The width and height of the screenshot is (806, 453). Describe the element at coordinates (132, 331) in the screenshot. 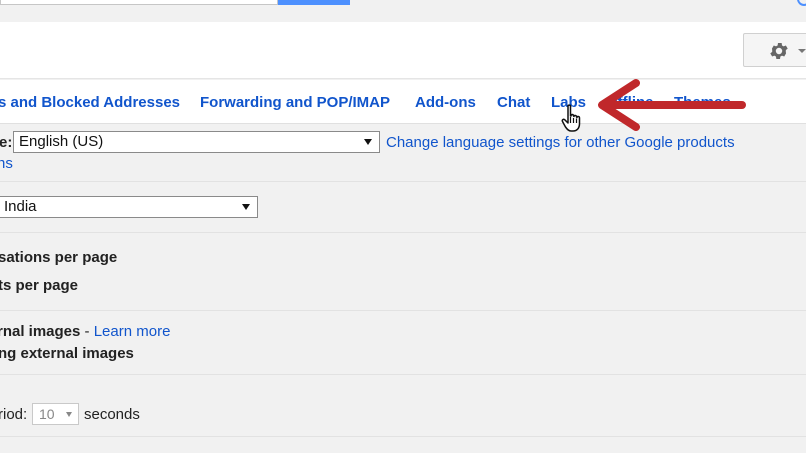

I see `learn-more-link: Learn more` at that location.